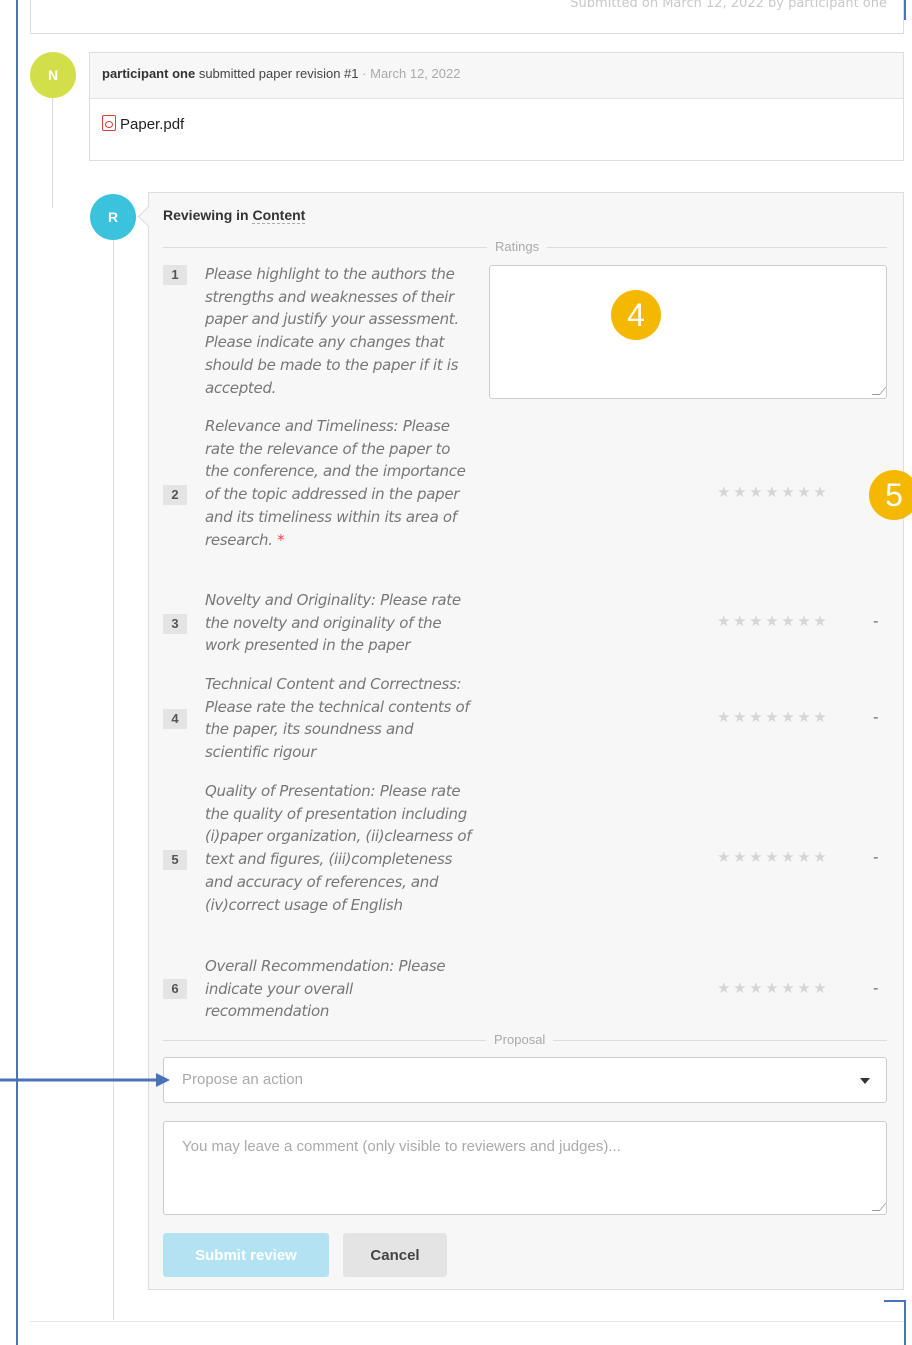 This screenshot has height=1345, width=912. I want to click on attachment-link: Paper.pdf, so click(152, 124).